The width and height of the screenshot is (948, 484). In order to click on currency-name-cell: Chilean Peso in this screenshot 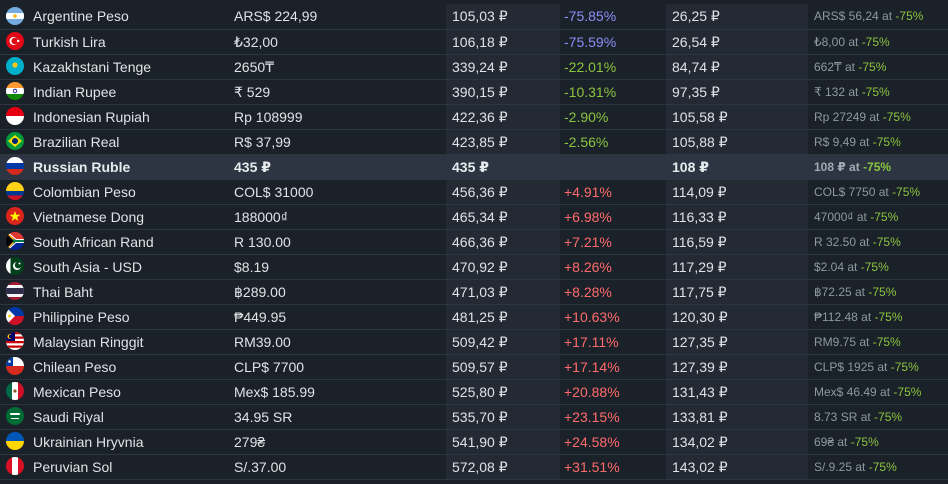, I will do `click(114, 367)`.